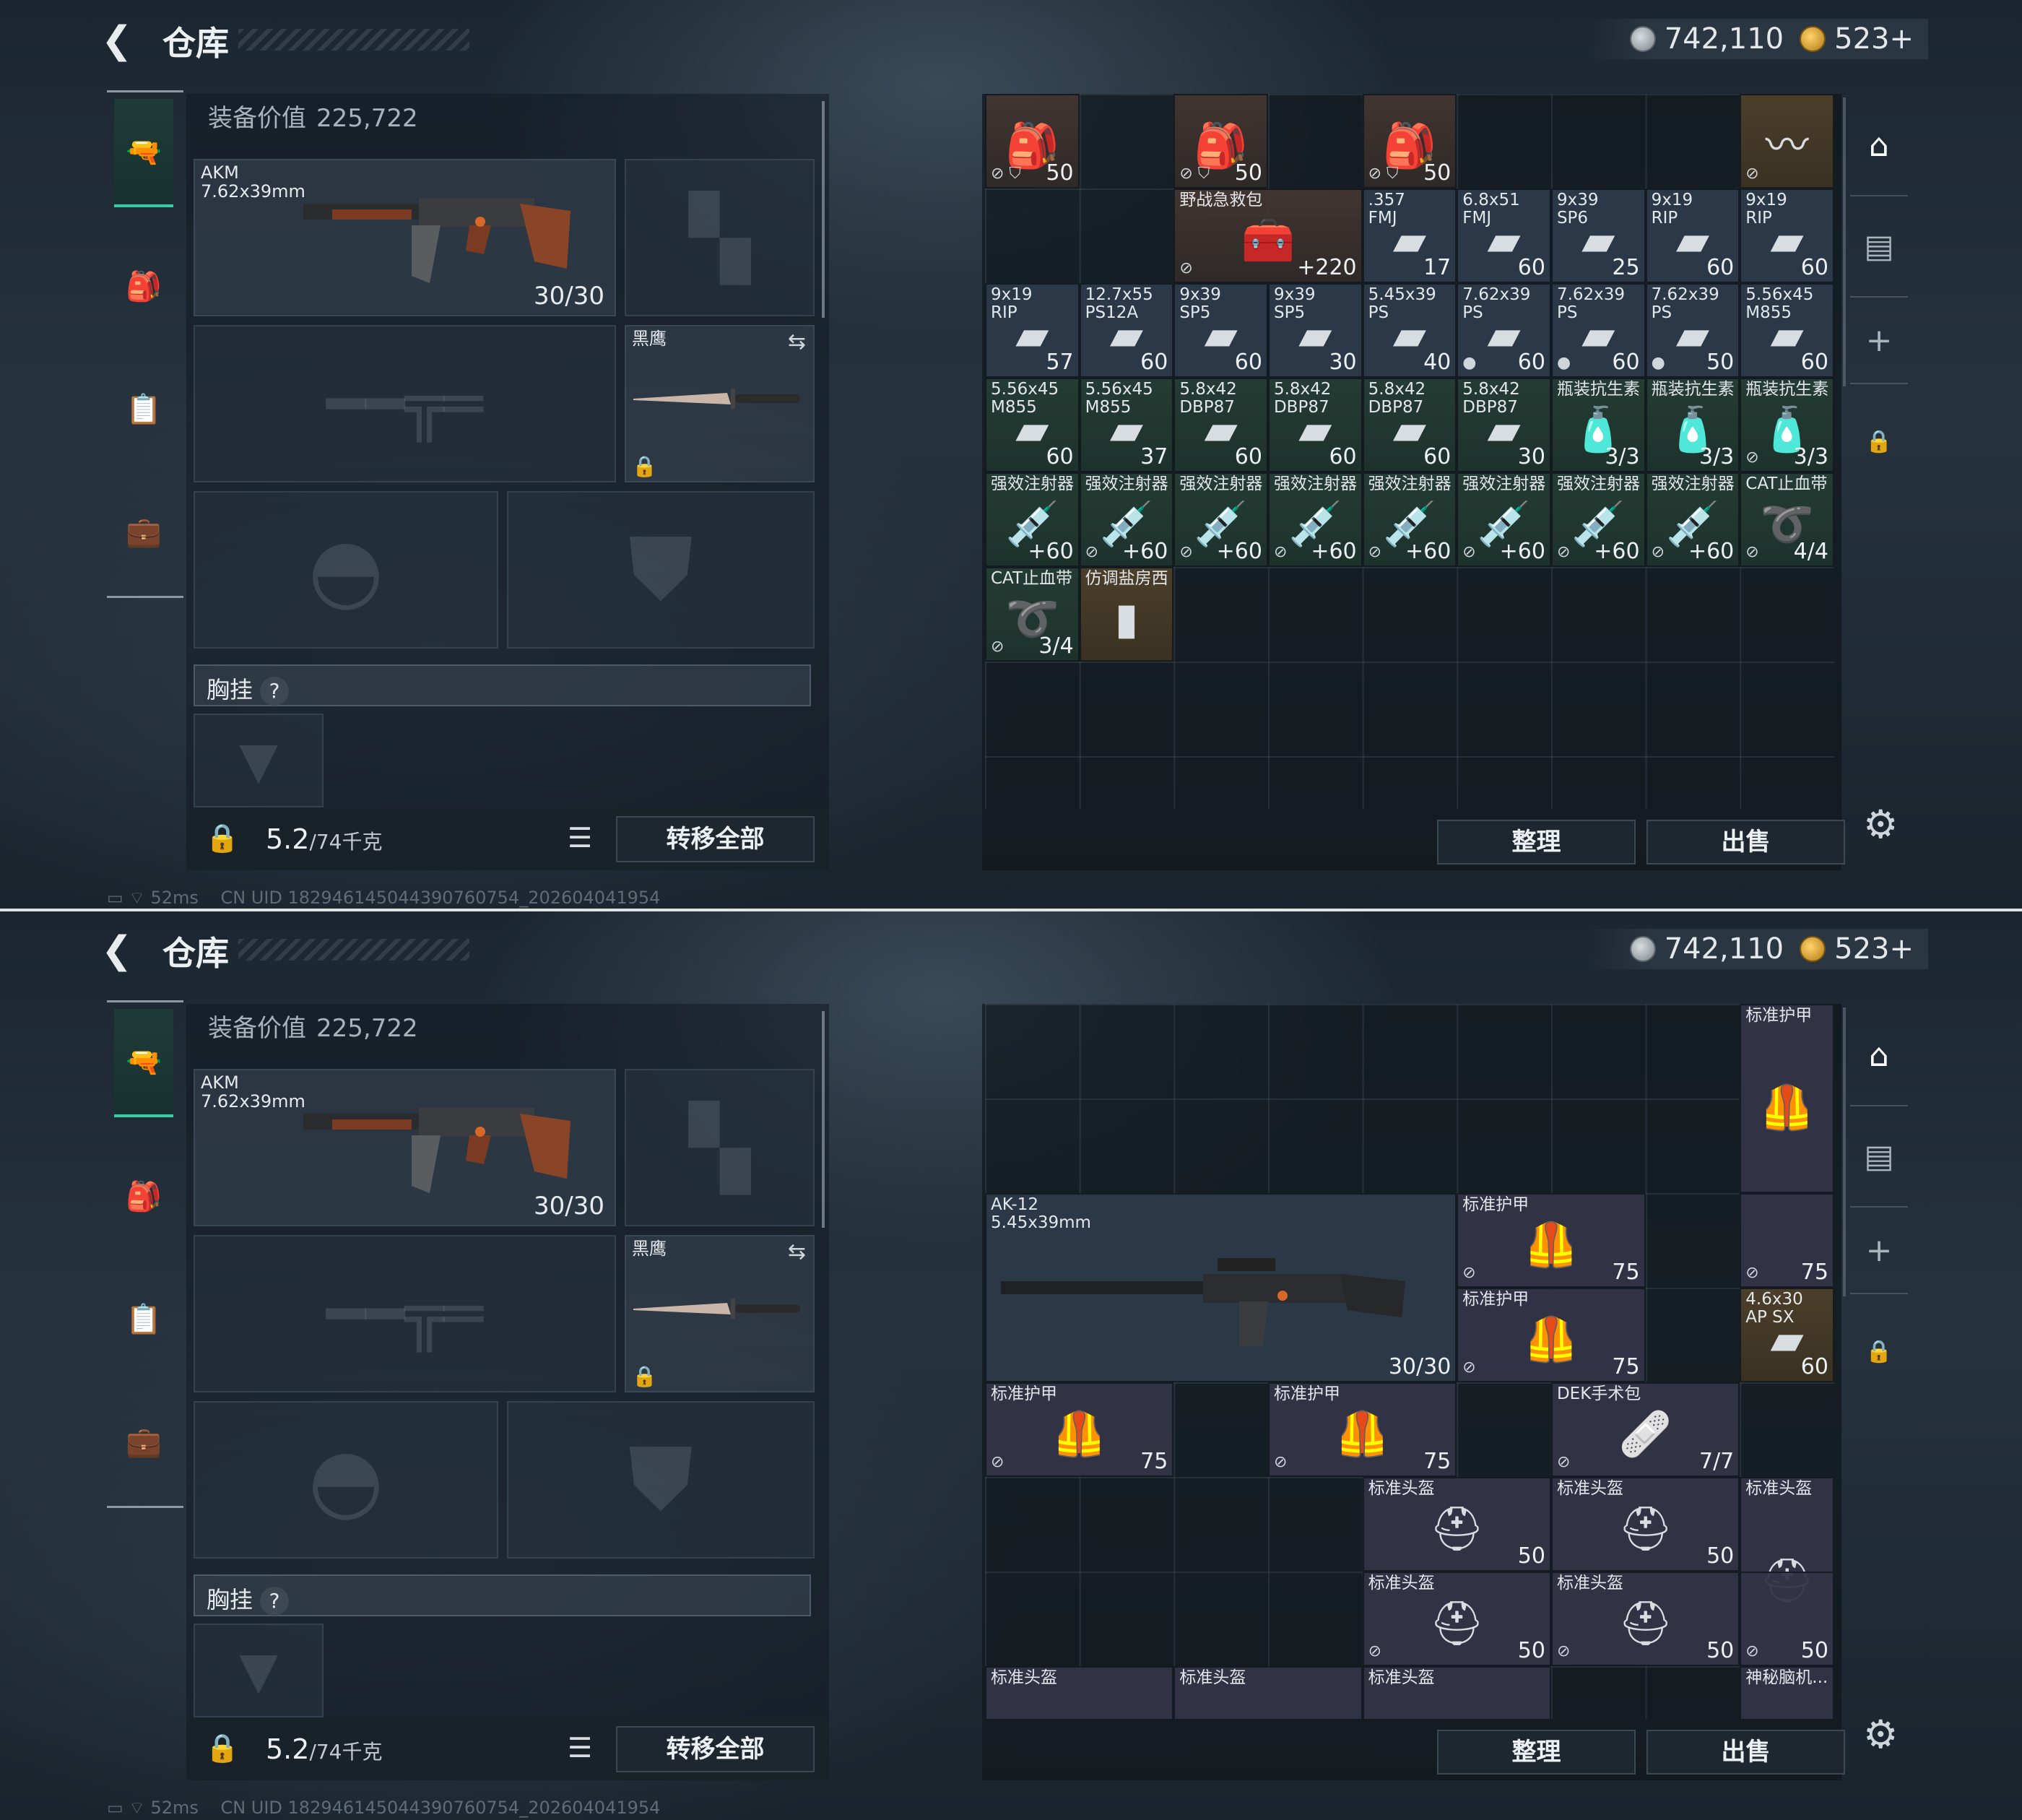 Image resolution: width=2022 pixels, height=1820 pixels. Describe the element at coordinates (1787, 1240) in the screenshot. I see `stash-item: 75 ⊘` at that location.